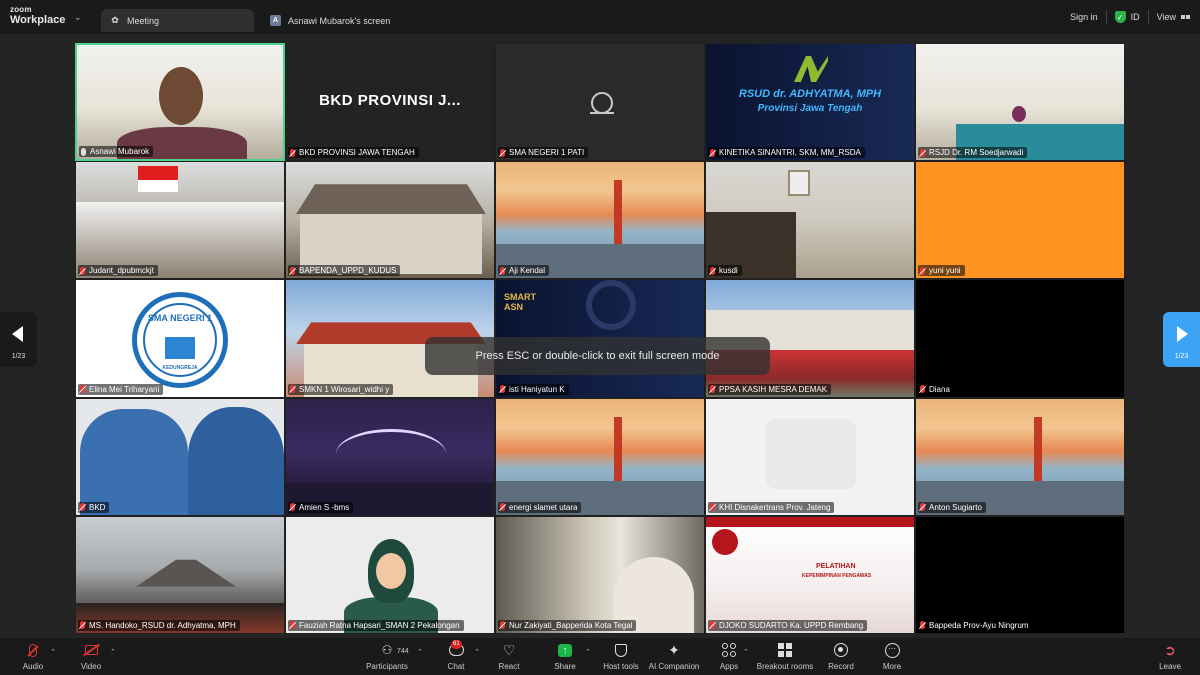  Describe the element at coordinates (588, 652) in the screenshot. I see `share-options-chevron-icon: ⌃` at that location.